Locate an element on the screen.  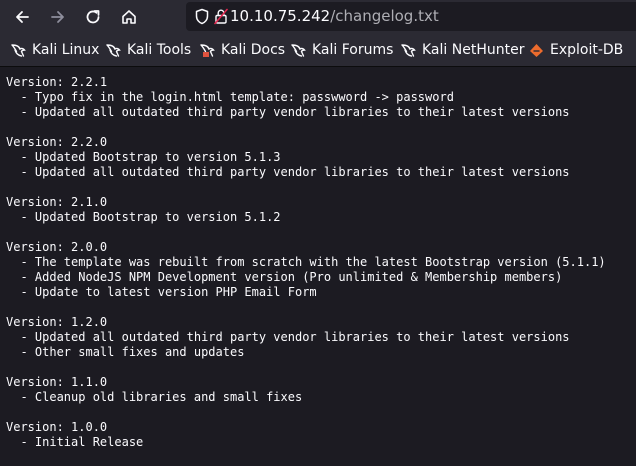
home-button is located at coordinates (129, 17).